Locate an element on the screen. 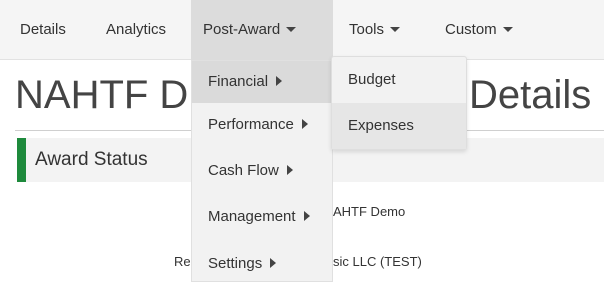  nav-post-award: Post-Award is located at coordinates (262, 30).